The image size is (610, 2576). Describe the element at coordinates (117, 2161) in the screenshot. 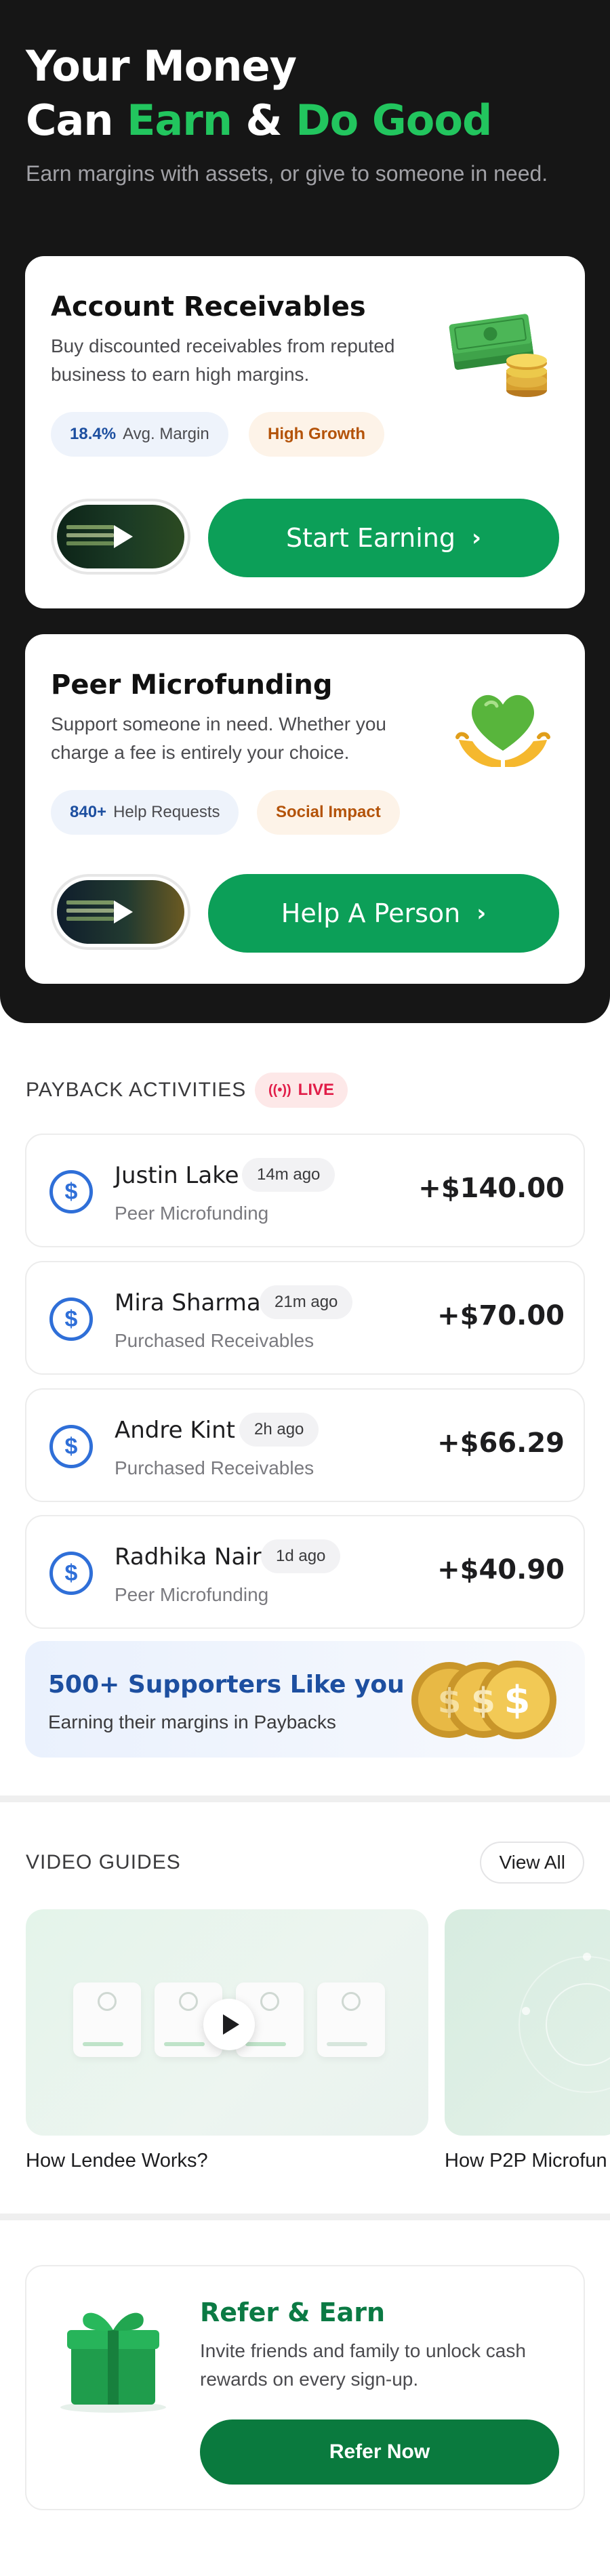

I see `video-guide-caption: How Lendee Works?` at that location.